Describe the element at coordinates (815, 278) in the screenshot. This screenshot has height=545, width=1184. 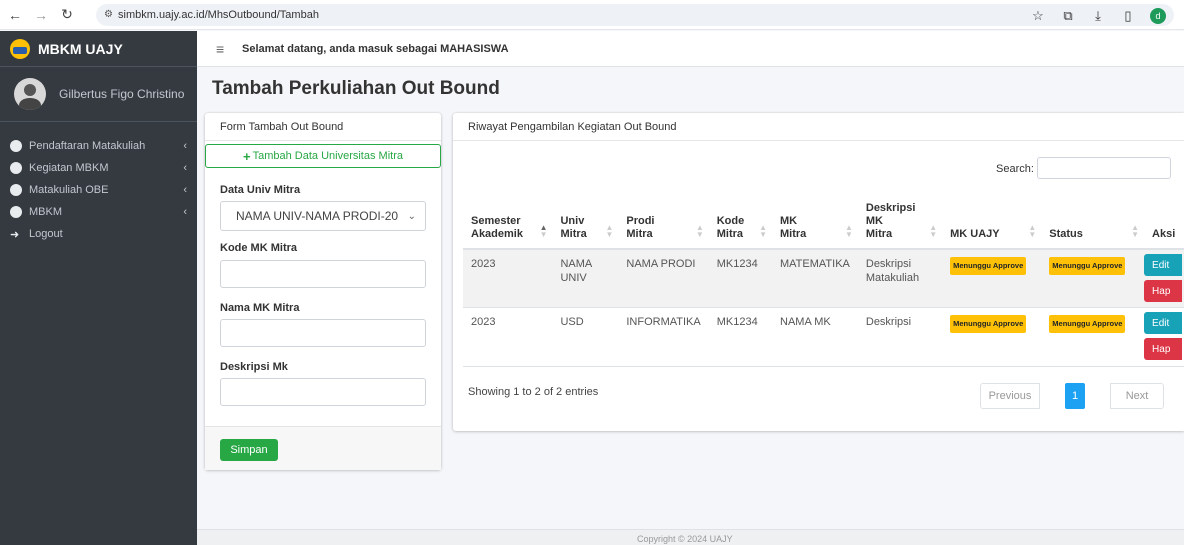
I see `cell-mk: MATEMATIKA` at that location.